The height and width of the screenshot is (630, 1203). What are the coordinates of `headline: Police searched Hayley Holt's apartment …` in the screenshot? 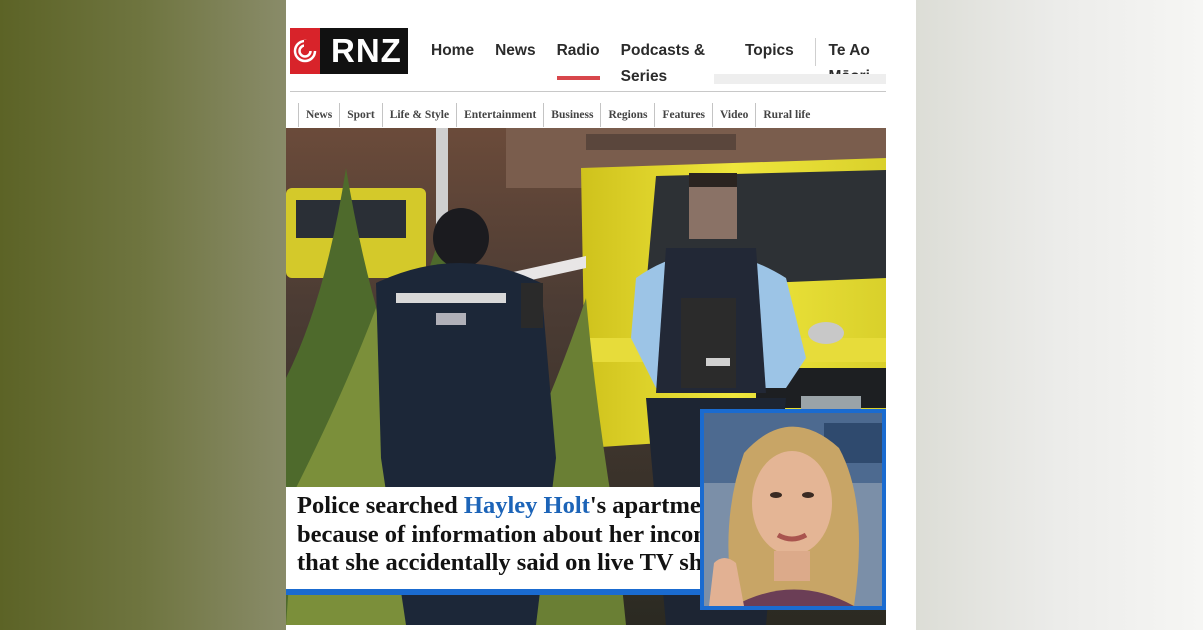 It's located at (515, 535).